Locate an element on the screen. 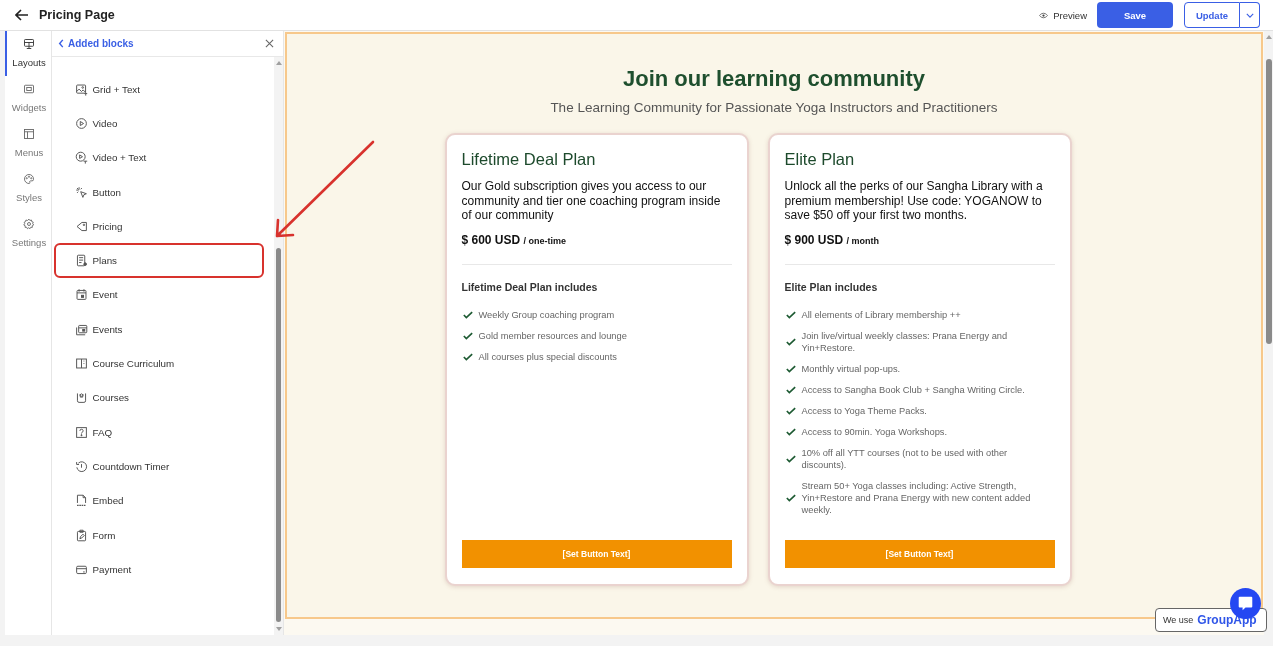 The height and width of the screenshot is (646, 1273). feature-text: Stream 50+ Yoga classes including: Active Strength, Yin+Restore and Prana Energy with new content added weekly. is located at coordinates (916, 498).